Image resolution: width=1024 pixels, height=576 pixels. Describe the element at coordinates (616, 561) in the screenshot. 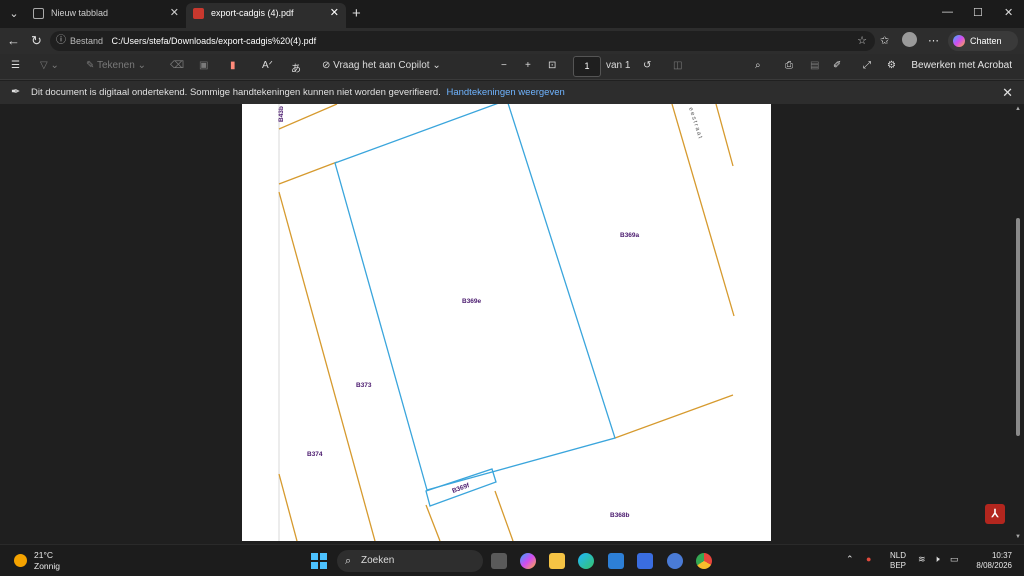

I see `store-icon` at that location.